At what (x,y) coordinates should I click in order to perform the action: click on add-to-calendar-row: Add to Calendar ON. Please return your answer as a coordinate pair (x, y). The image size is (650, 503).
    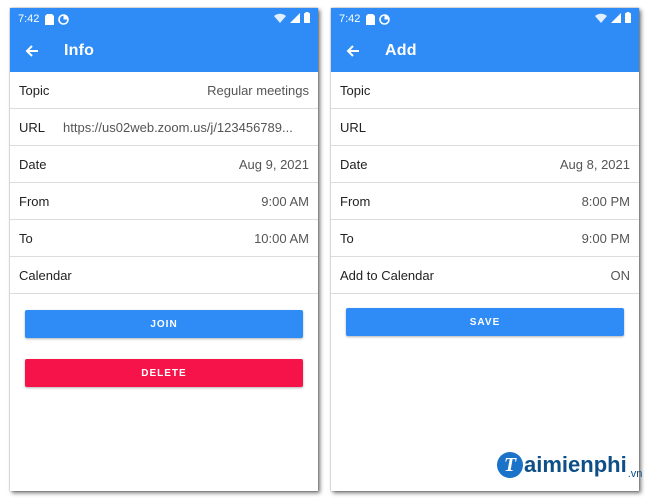
    Looking at the image, I should click on (485, 275).